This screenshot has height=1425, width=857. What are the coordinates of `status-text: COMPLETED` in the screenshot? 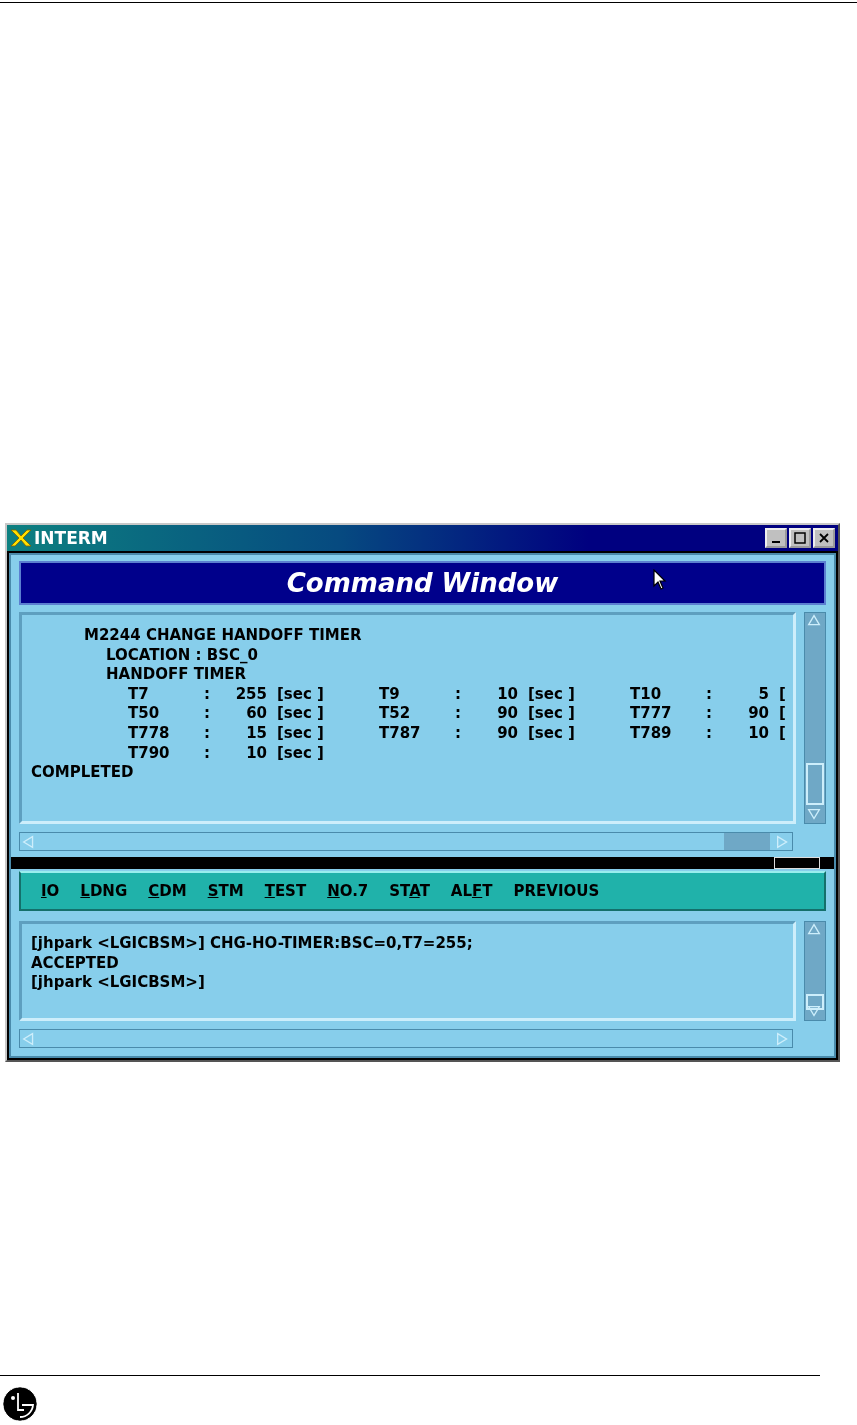 It's located at (83, 773).